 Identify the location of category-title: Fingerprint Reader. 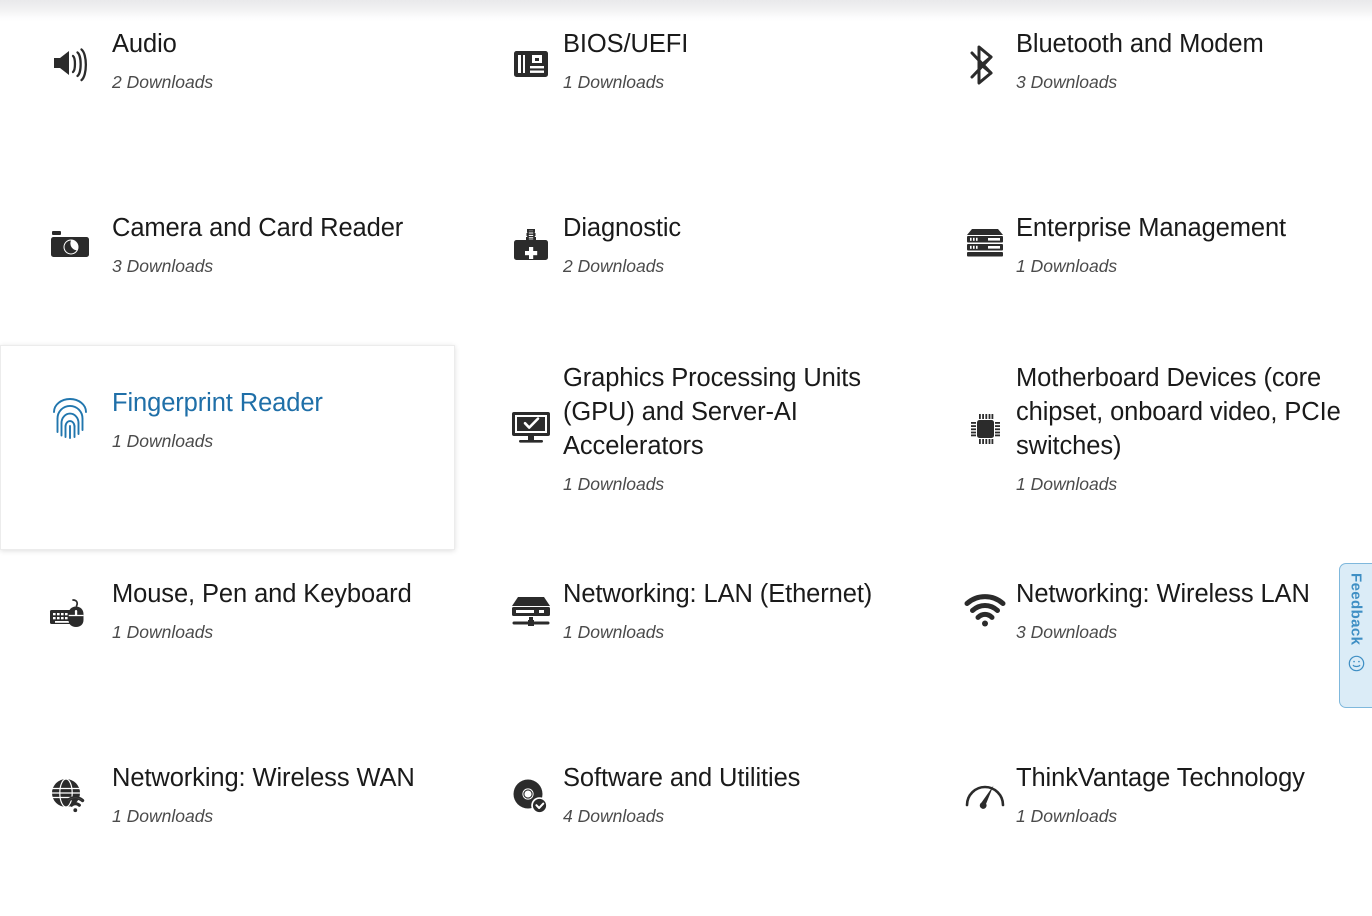
(217, 403).